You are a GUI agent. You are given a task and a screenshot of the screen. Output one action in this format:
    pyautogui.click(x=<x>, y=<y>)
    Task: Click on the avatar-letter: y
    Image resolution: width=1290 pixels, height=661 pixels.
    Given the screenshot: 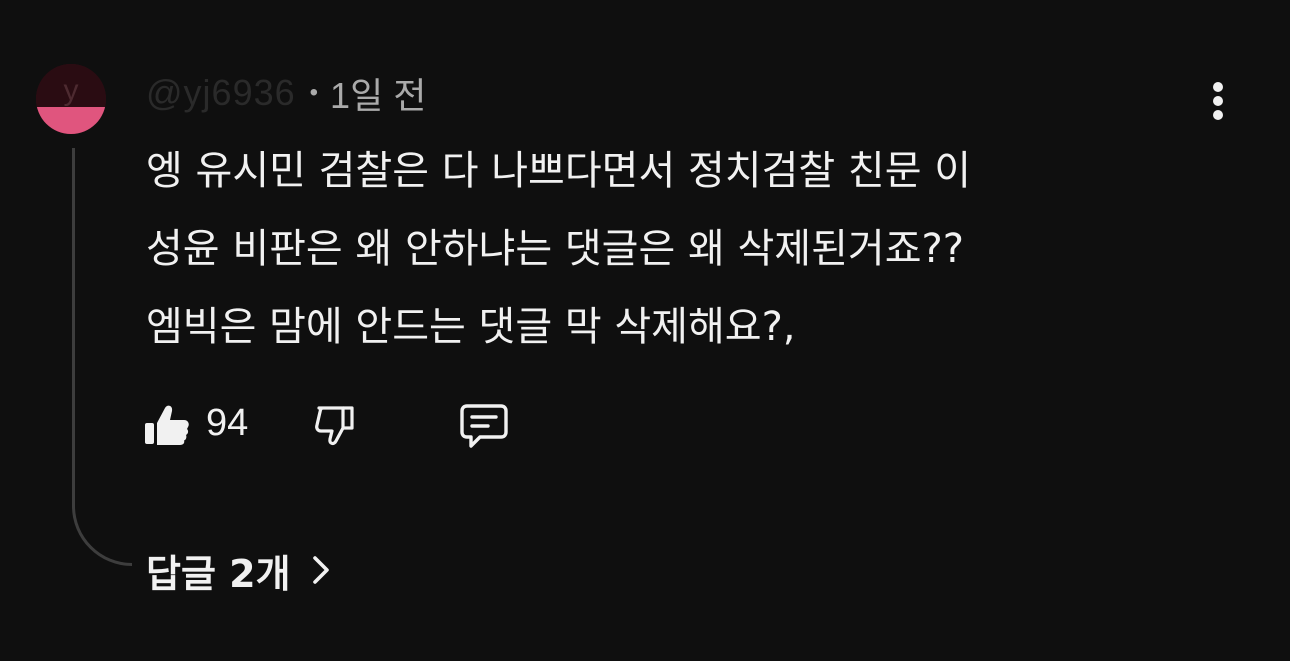 What is the action you would take?
    pyautogui.click(x=71, y=90)
    